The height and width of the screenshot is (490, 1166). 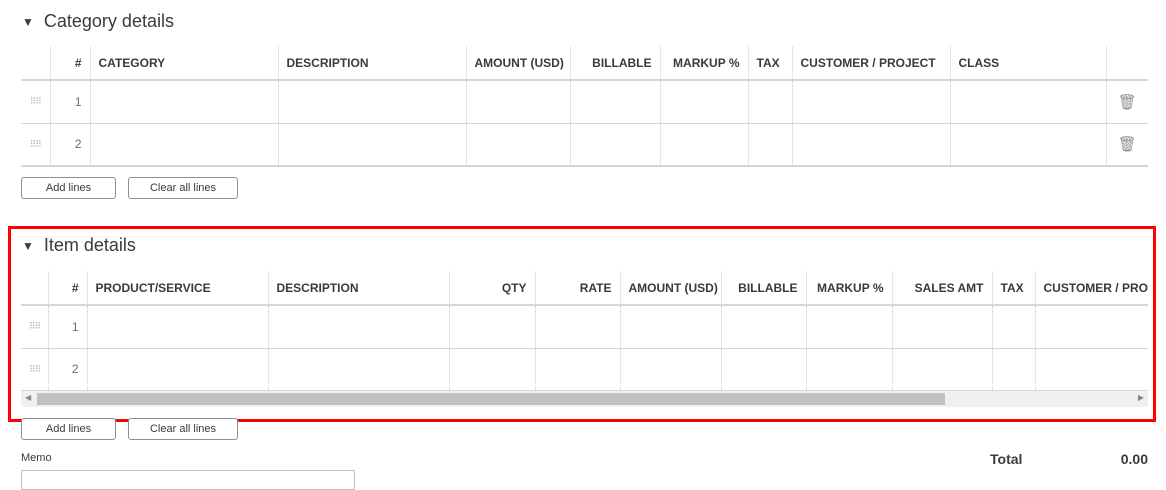 What do you see at coordinates (89, 245) in the screenshot?
I see `item-details-title: Item details` at bounding box center [89, 245].